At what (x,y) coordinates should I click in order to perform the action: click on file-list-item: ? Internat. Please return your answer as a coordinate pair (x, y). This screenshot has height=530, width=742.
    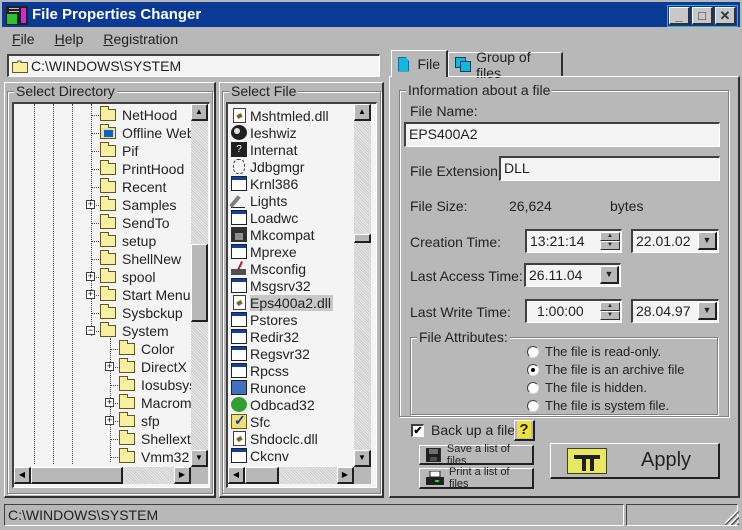
    Looking at the image, I should click on (265, 149).